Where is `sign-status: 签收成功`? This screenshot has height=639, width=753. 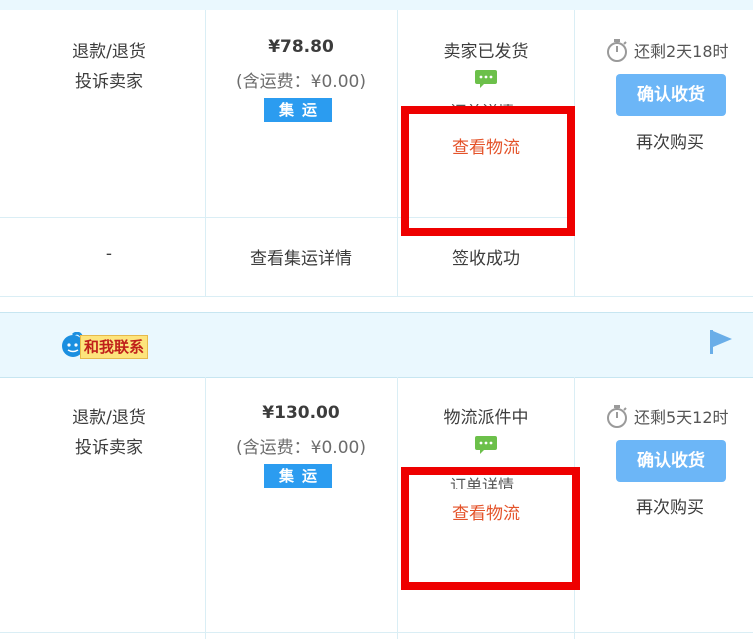 sign-status: 签收成功 is located at coordinates (486, 259).